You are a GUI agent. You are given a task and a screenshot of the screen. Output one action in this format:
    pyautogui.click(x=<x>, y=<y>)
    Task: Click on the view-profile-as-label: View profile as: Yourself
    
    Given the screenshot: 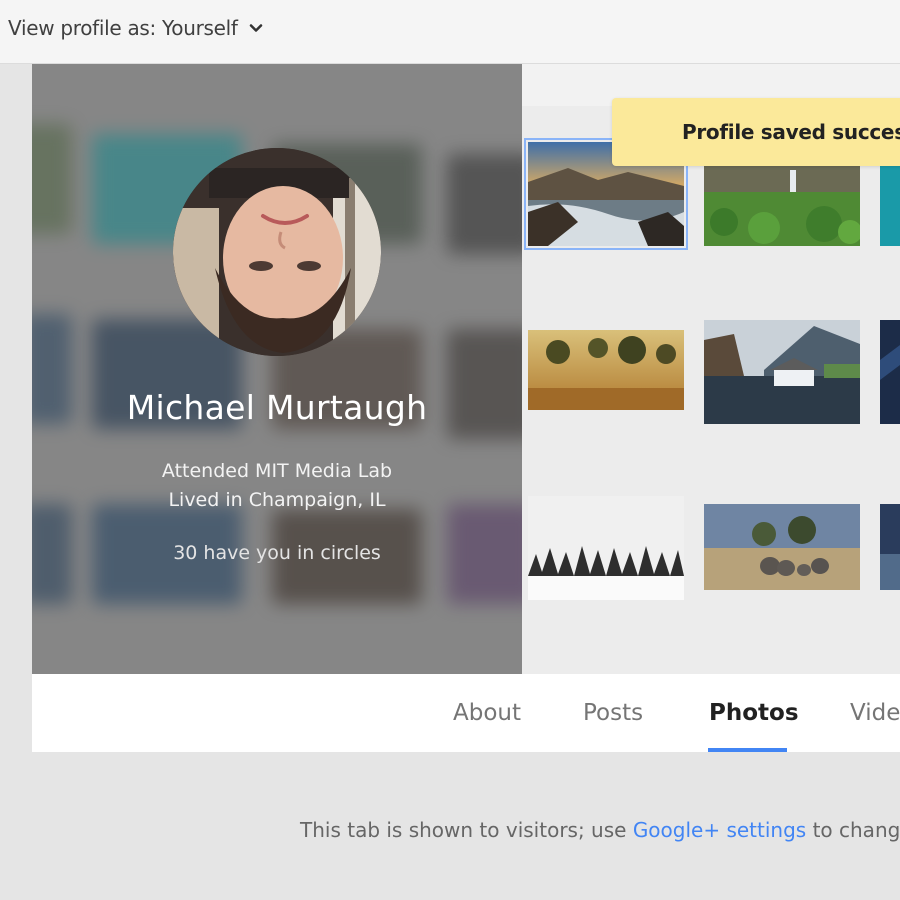 What is the action you would take?
    pyautogui.click(x=123, y=28)
    